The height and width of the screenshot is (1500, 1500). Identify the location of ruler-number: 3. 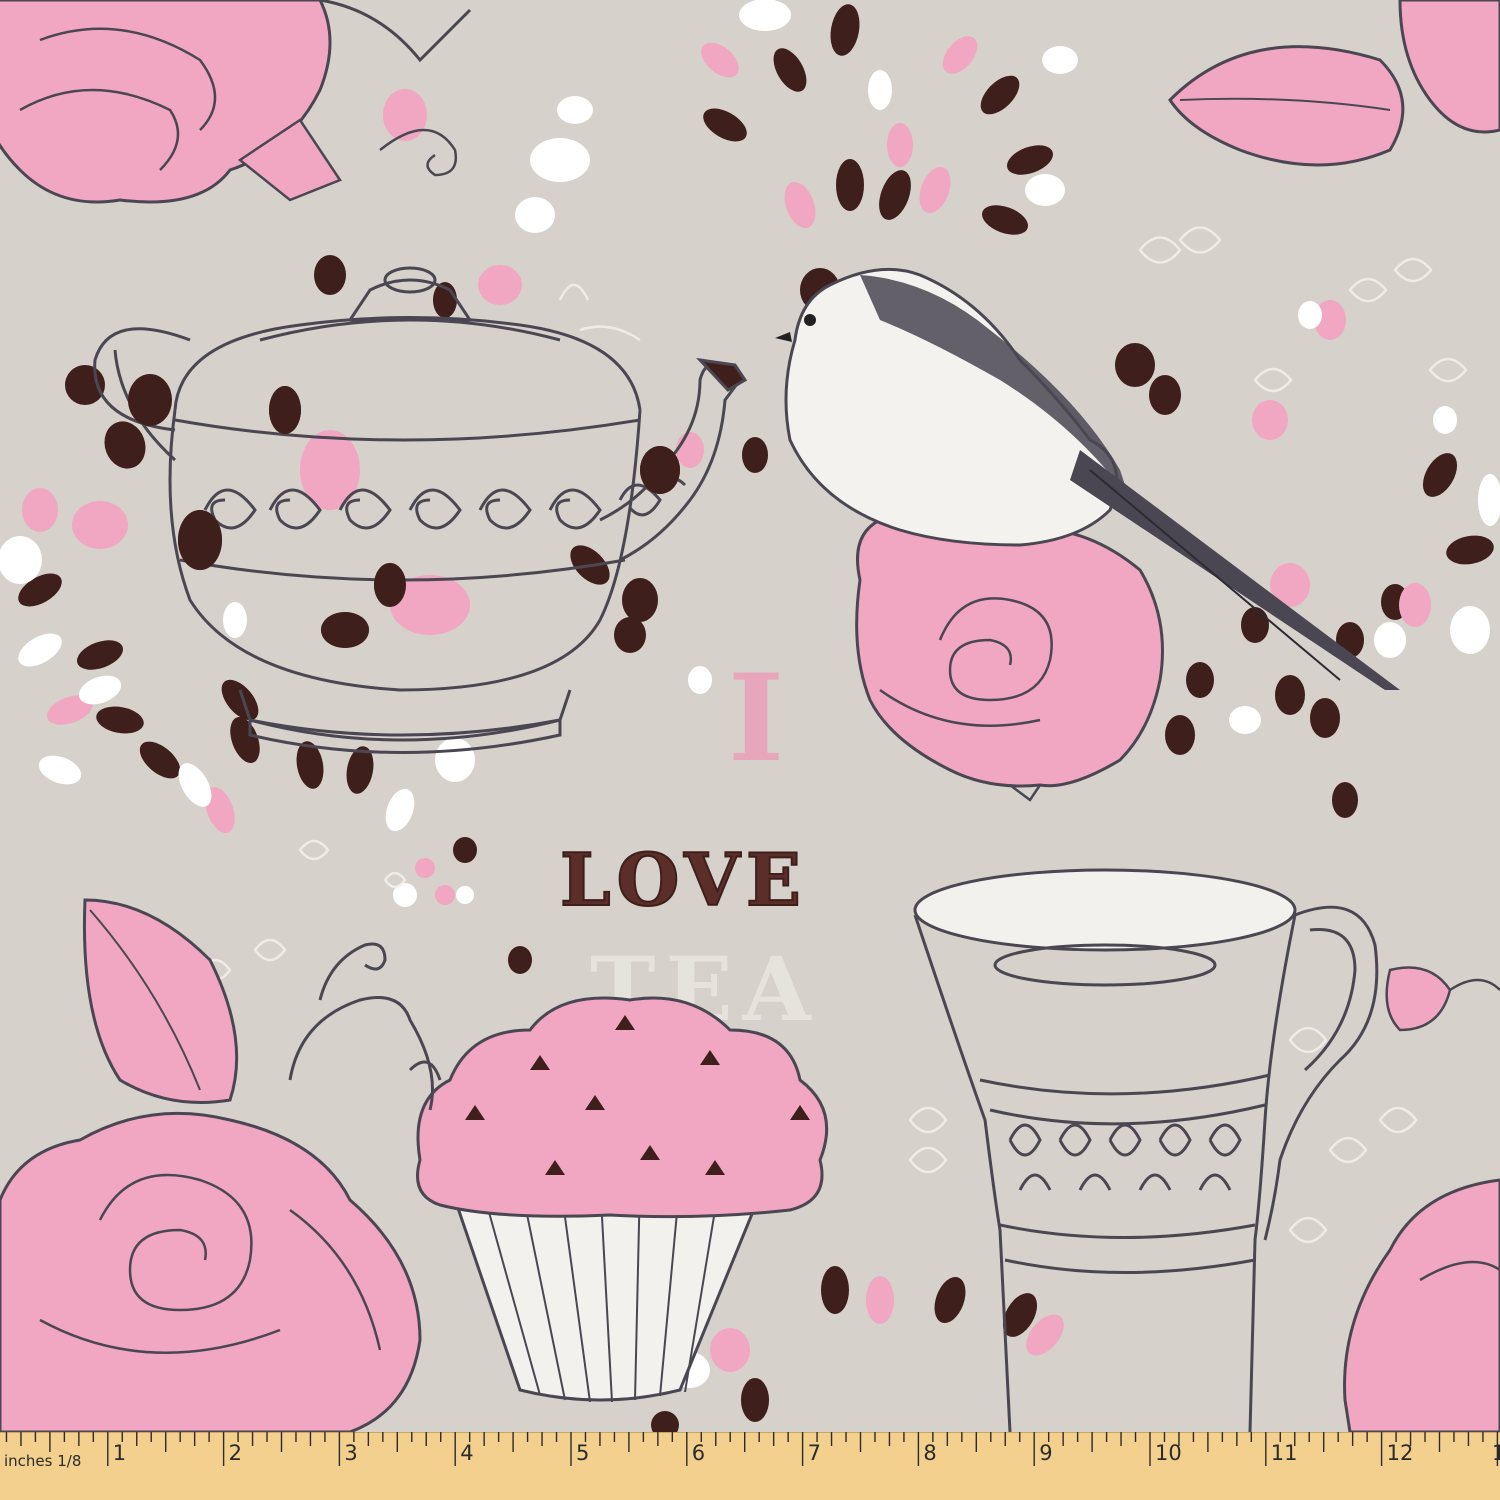
(350, 1453).